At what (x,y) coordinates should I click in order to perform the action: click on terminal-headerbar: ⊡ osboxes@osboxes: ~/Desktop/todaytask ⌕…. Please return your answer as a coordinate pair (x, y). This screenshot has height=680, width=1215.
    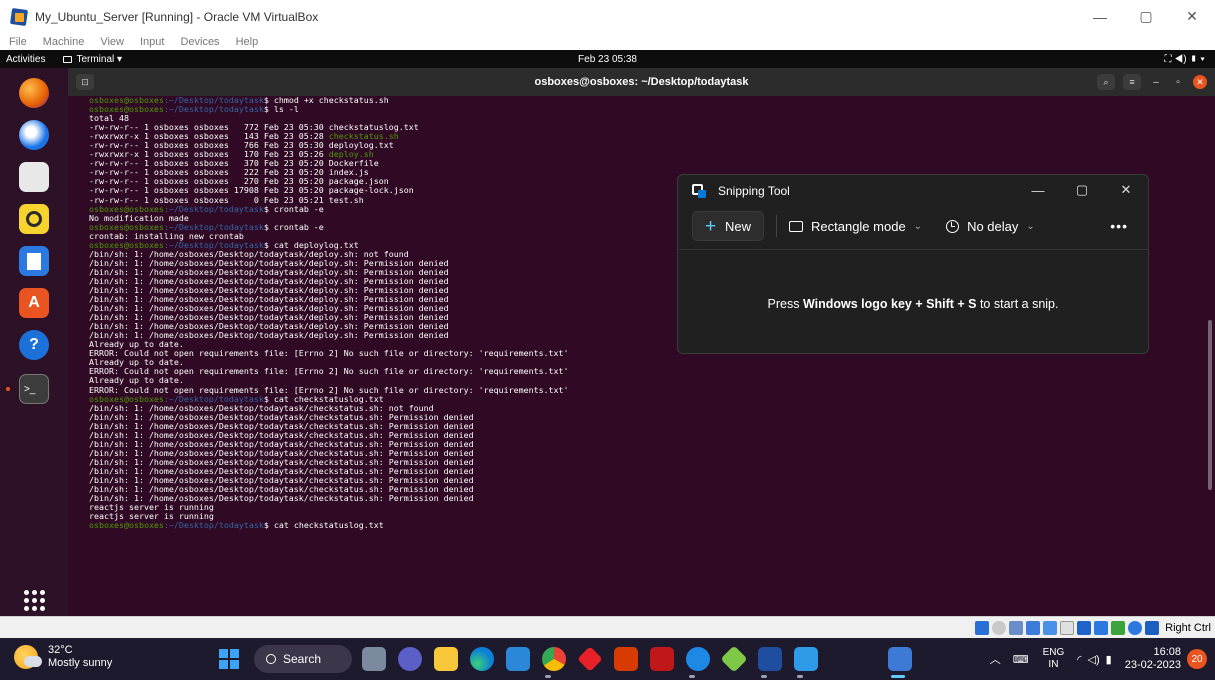
    Looking at the image, I should click on (641, 82).